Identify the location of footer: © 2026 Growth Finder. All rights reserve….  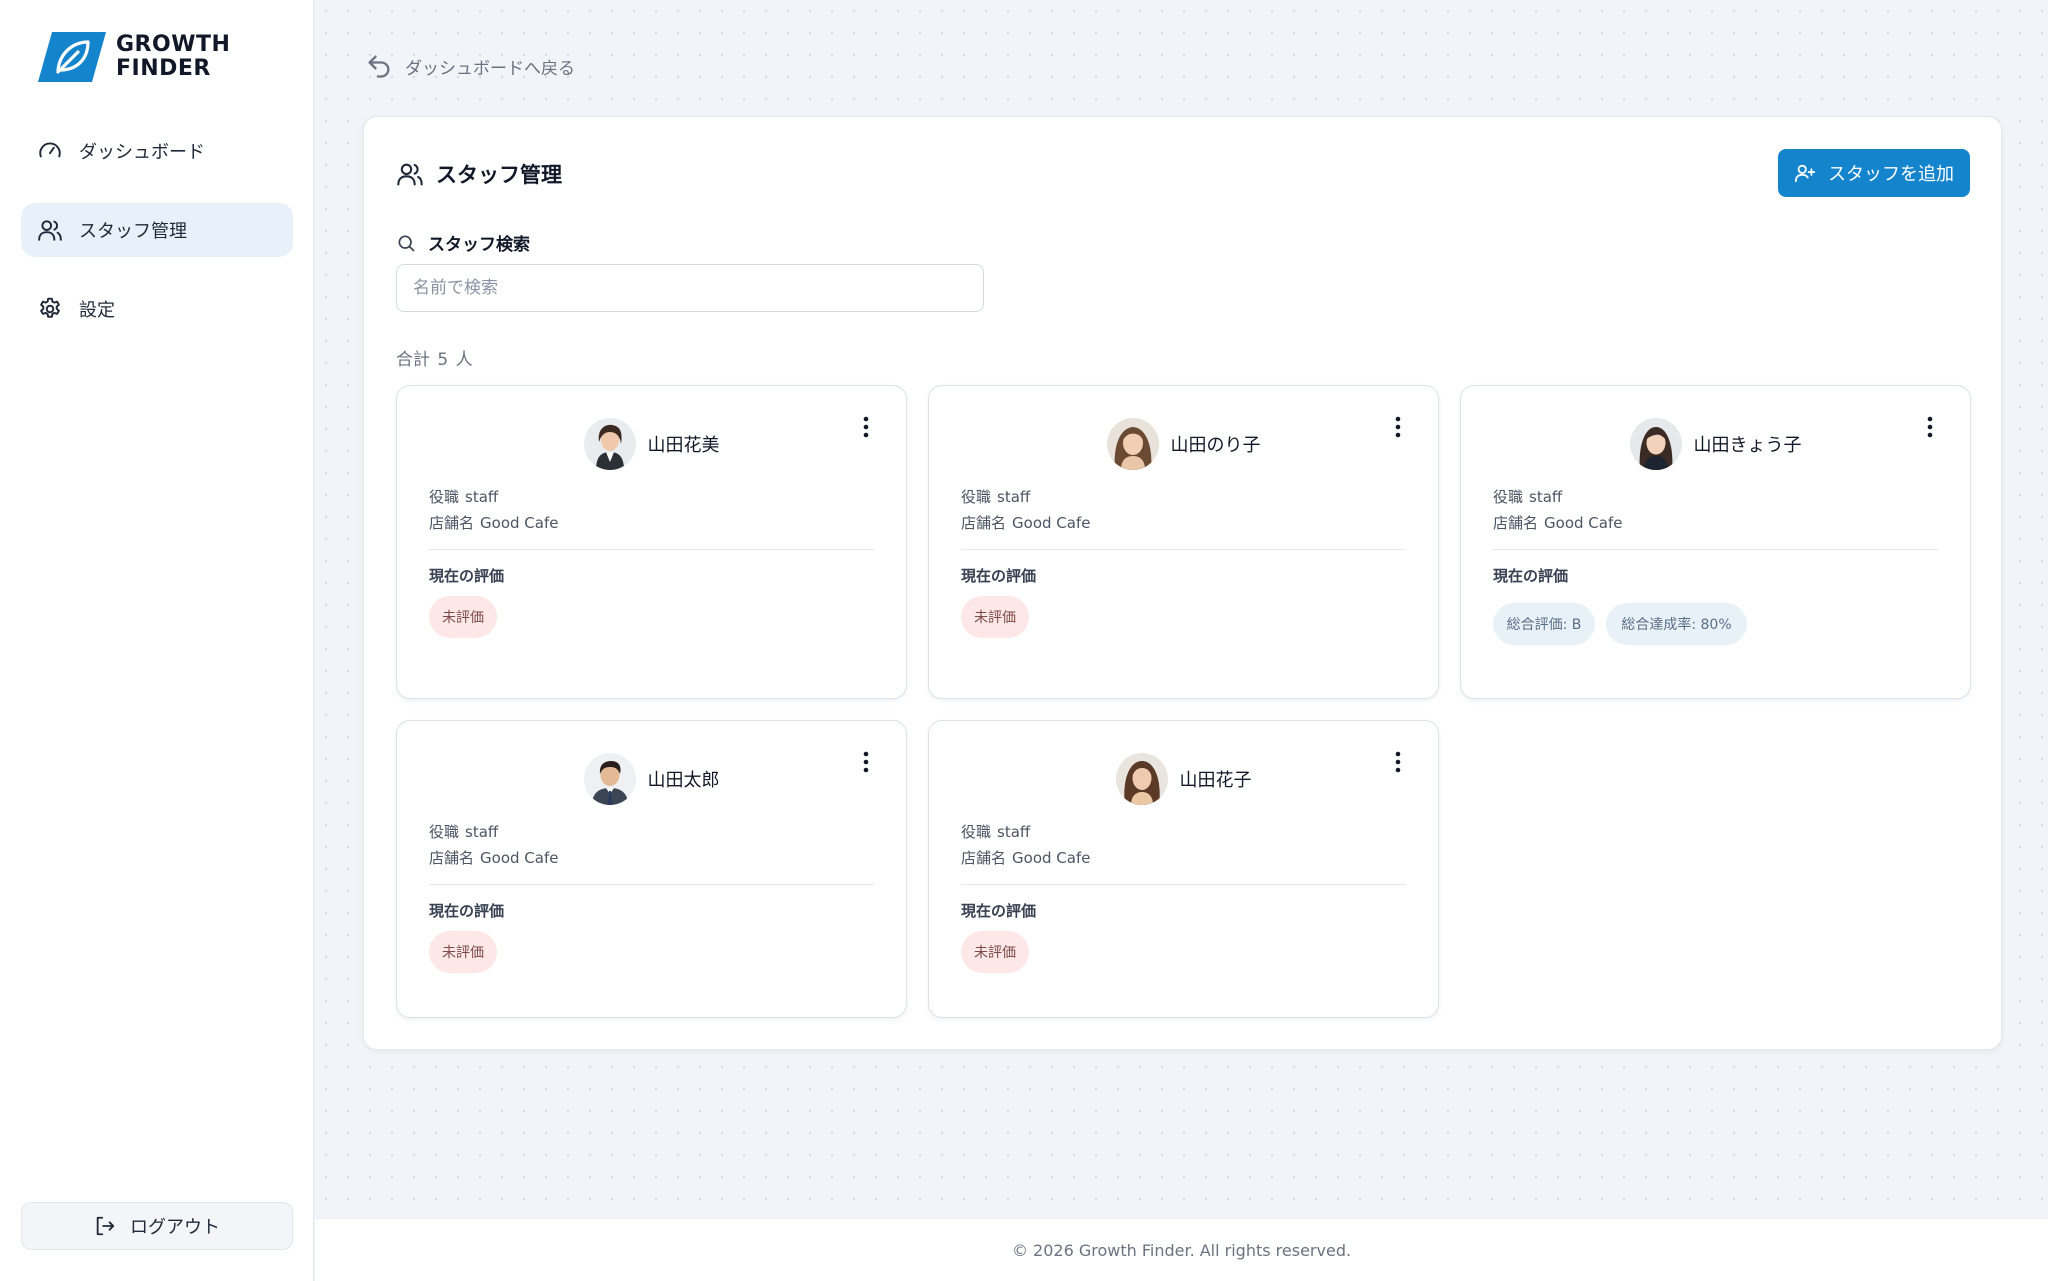
(1181, 1249).